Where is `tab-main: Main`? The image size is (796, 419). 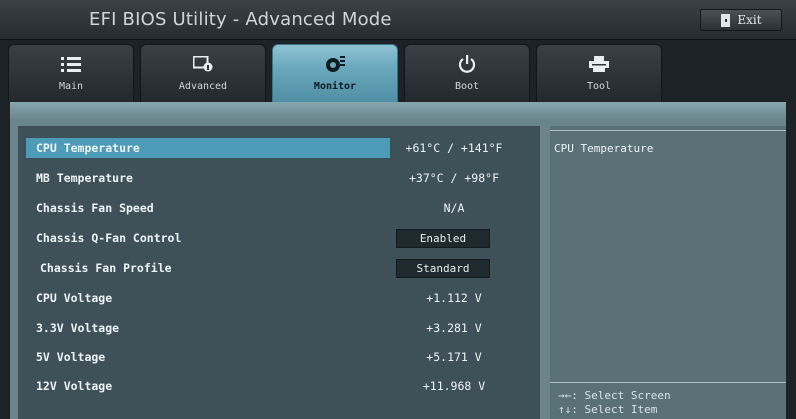 tab-main: Main is located at coordinates (71, 73).